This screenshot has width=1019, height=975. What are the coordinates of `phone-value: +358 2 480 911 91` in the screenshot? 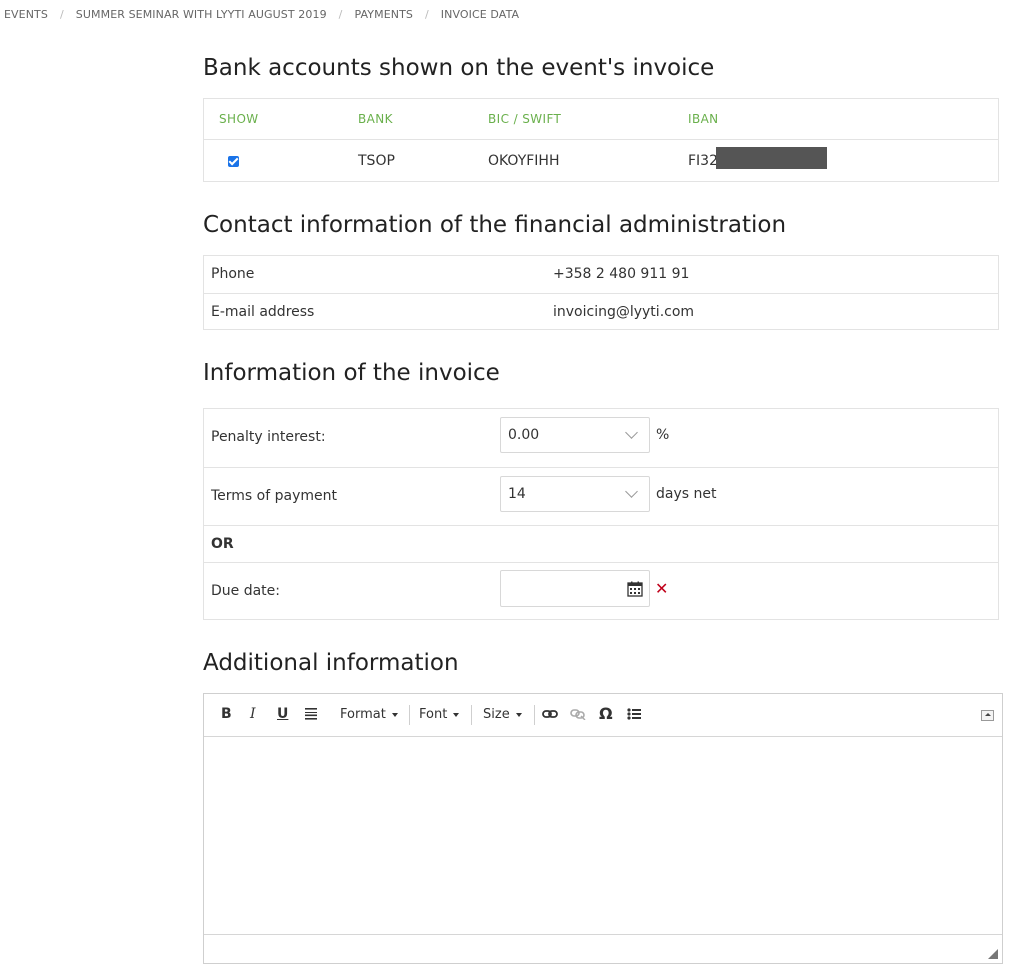 It's located at (621, 274).